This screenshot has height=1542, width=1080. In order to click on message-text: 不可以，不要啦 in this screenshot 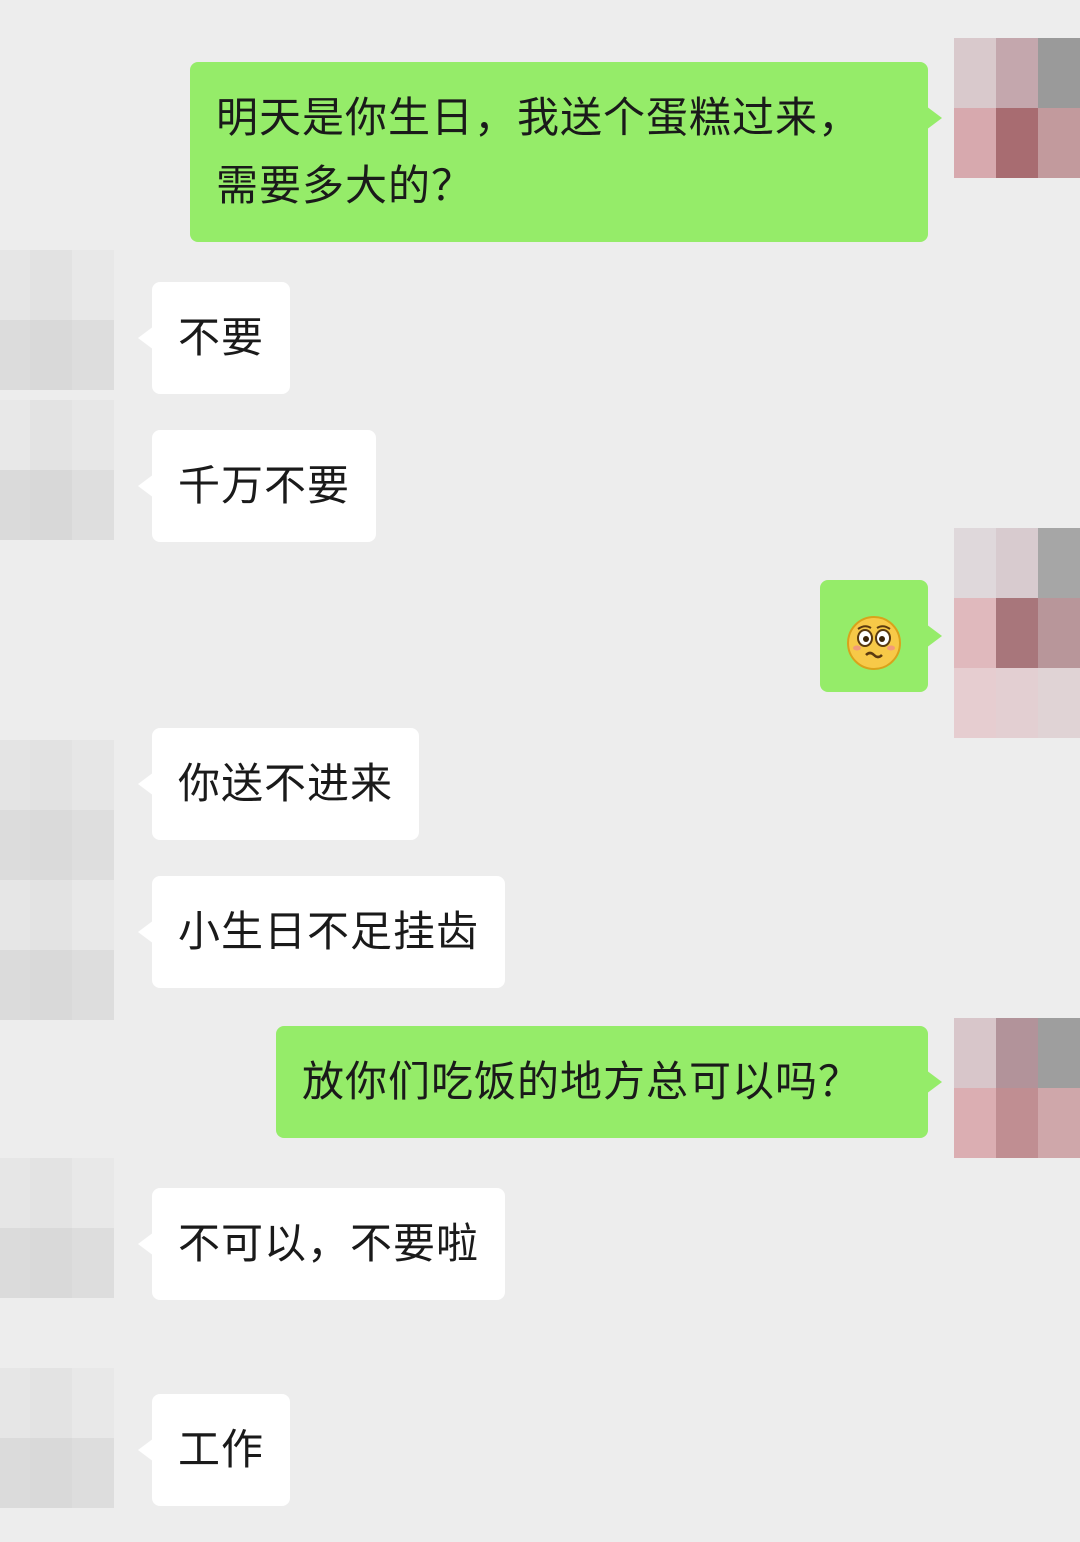, I will do `click(329, 1243)`.